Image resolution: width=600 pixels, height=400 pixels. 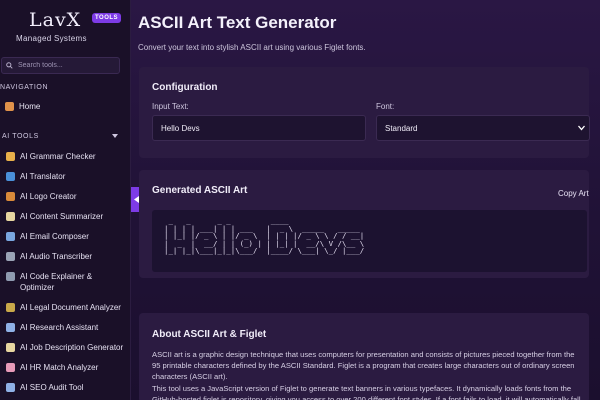 What do you see at coordinates (200, 190) in the screenshot?
I see `output-heading: Generated ASCII Art` at bounding box center [200, 190].